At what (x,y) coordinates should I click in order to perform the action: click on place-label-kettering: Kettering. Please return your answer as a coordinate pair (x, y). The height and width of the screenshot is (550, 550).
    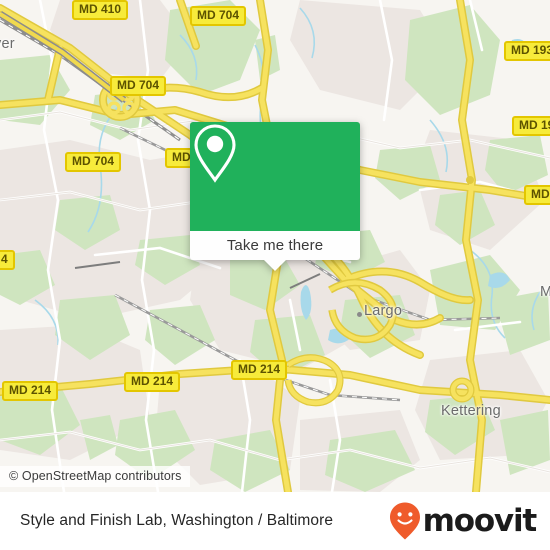
    Looking at the image, I should click on (471, 411).